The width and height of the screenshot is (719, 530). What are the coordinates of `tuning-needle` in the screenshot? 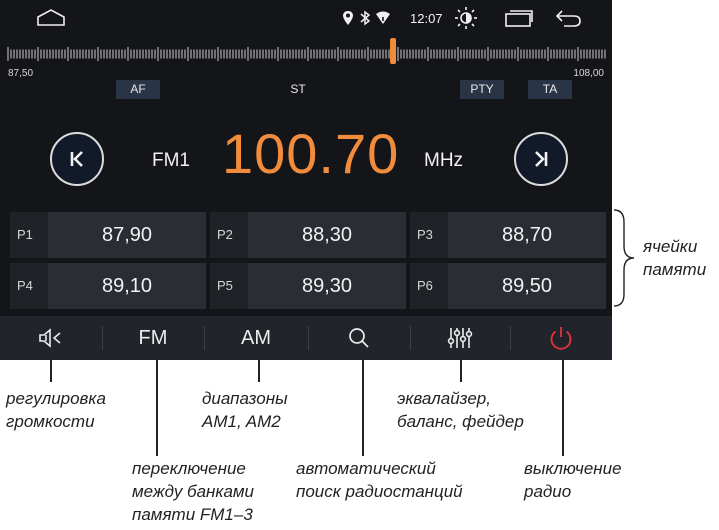 It's located at (393, 51).